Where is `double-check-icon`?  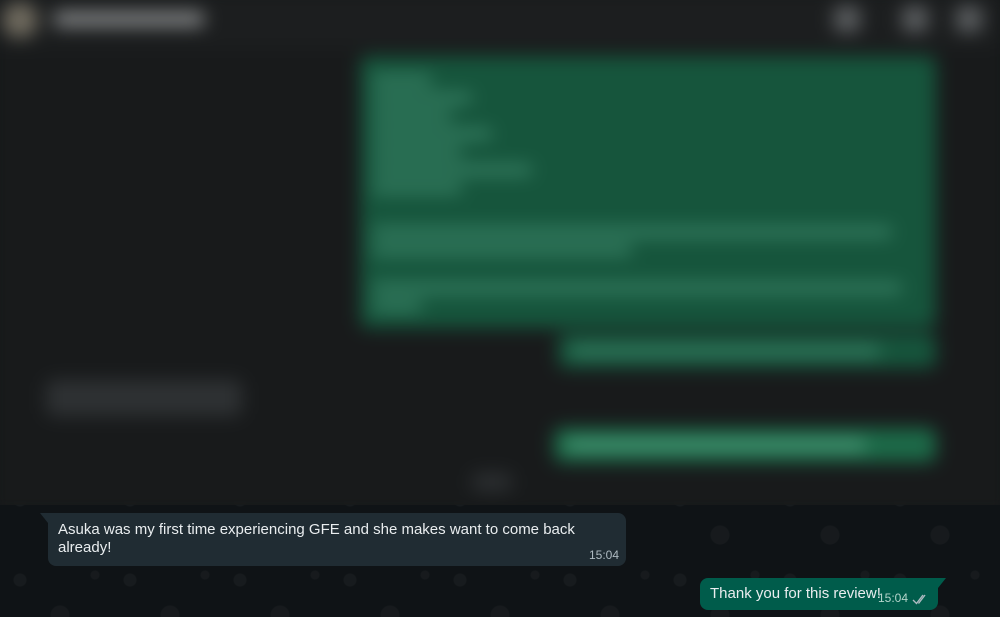 double-check-icon is located at coordinates (919, 599).